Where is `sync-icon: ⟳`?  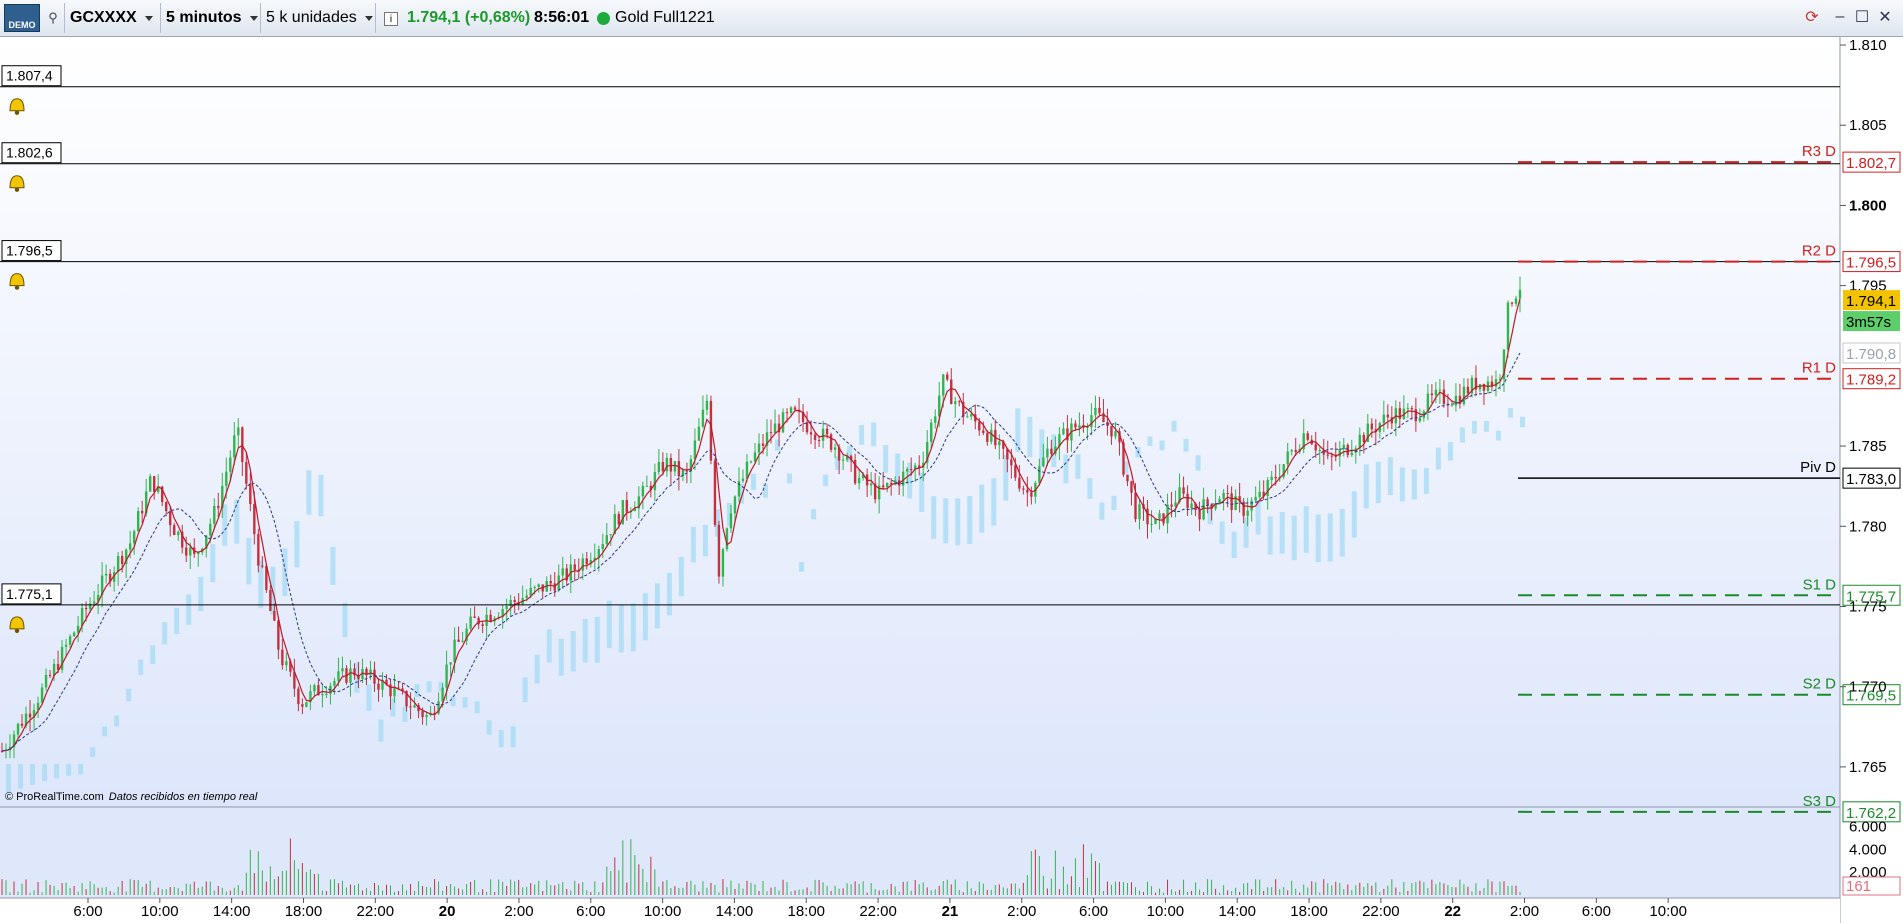
sync-icon: ⟳ is located at coordinates (1812, 17).